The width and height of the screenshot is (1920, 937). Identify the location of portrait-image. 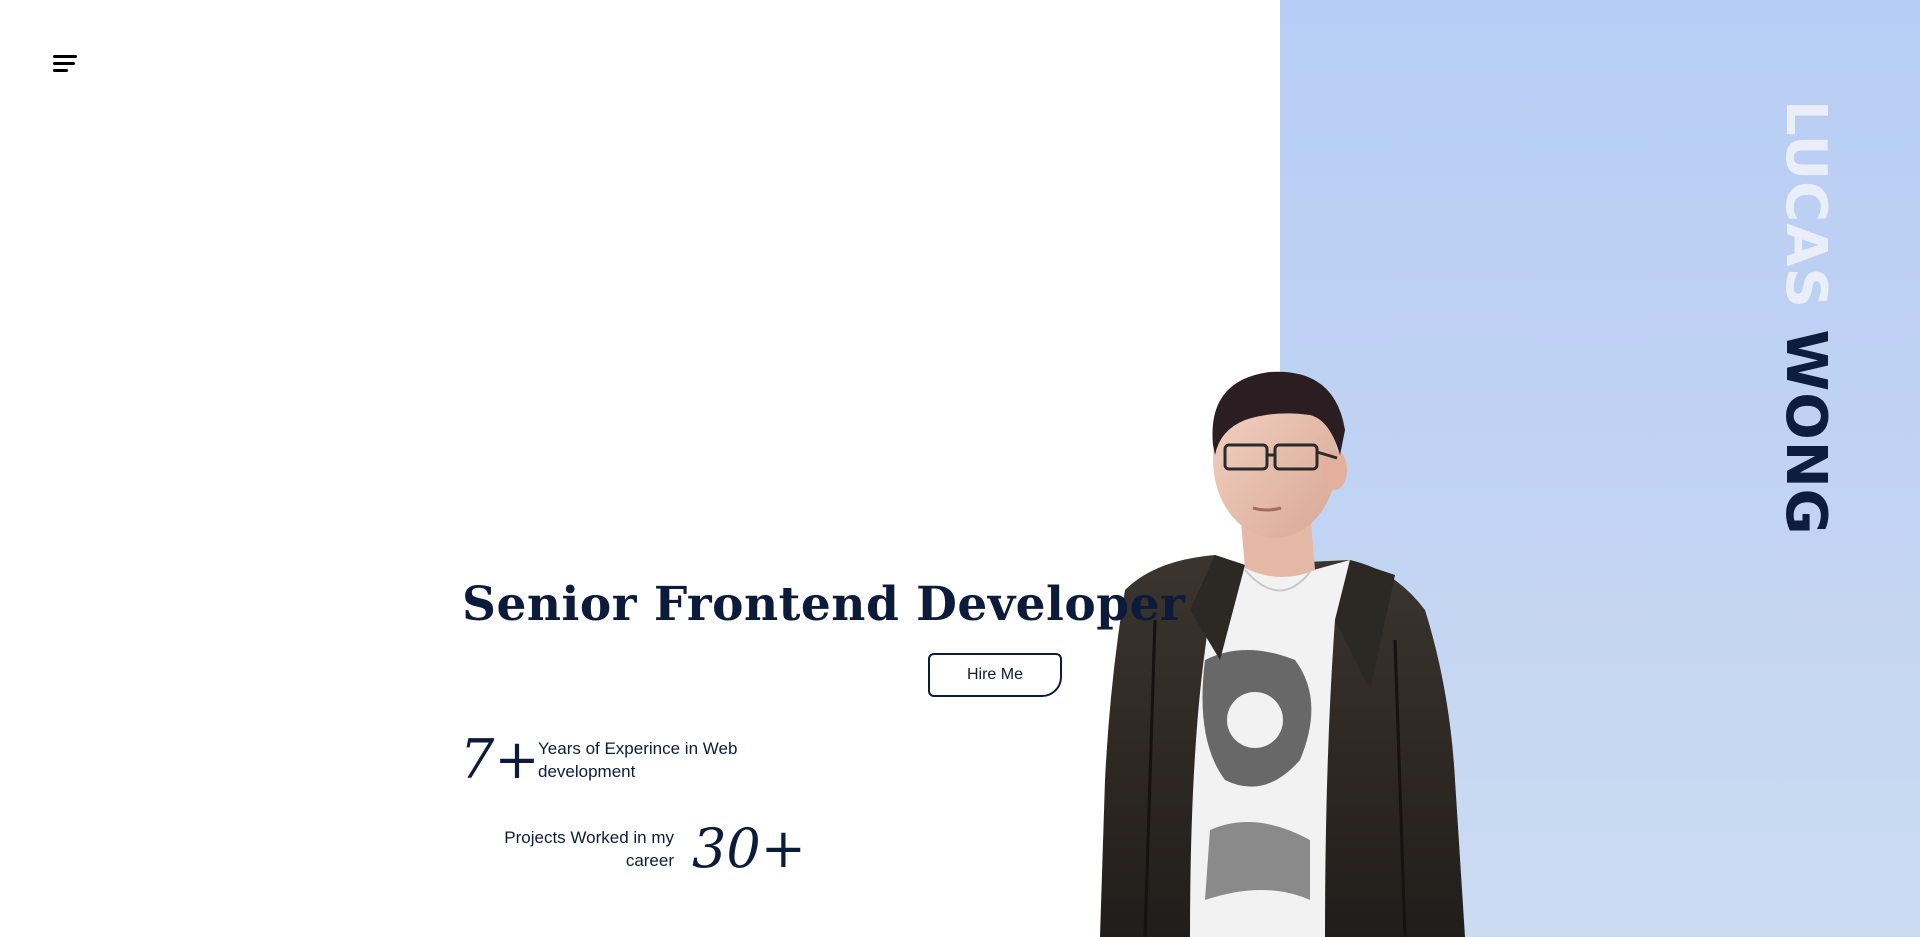
(1282, 654).